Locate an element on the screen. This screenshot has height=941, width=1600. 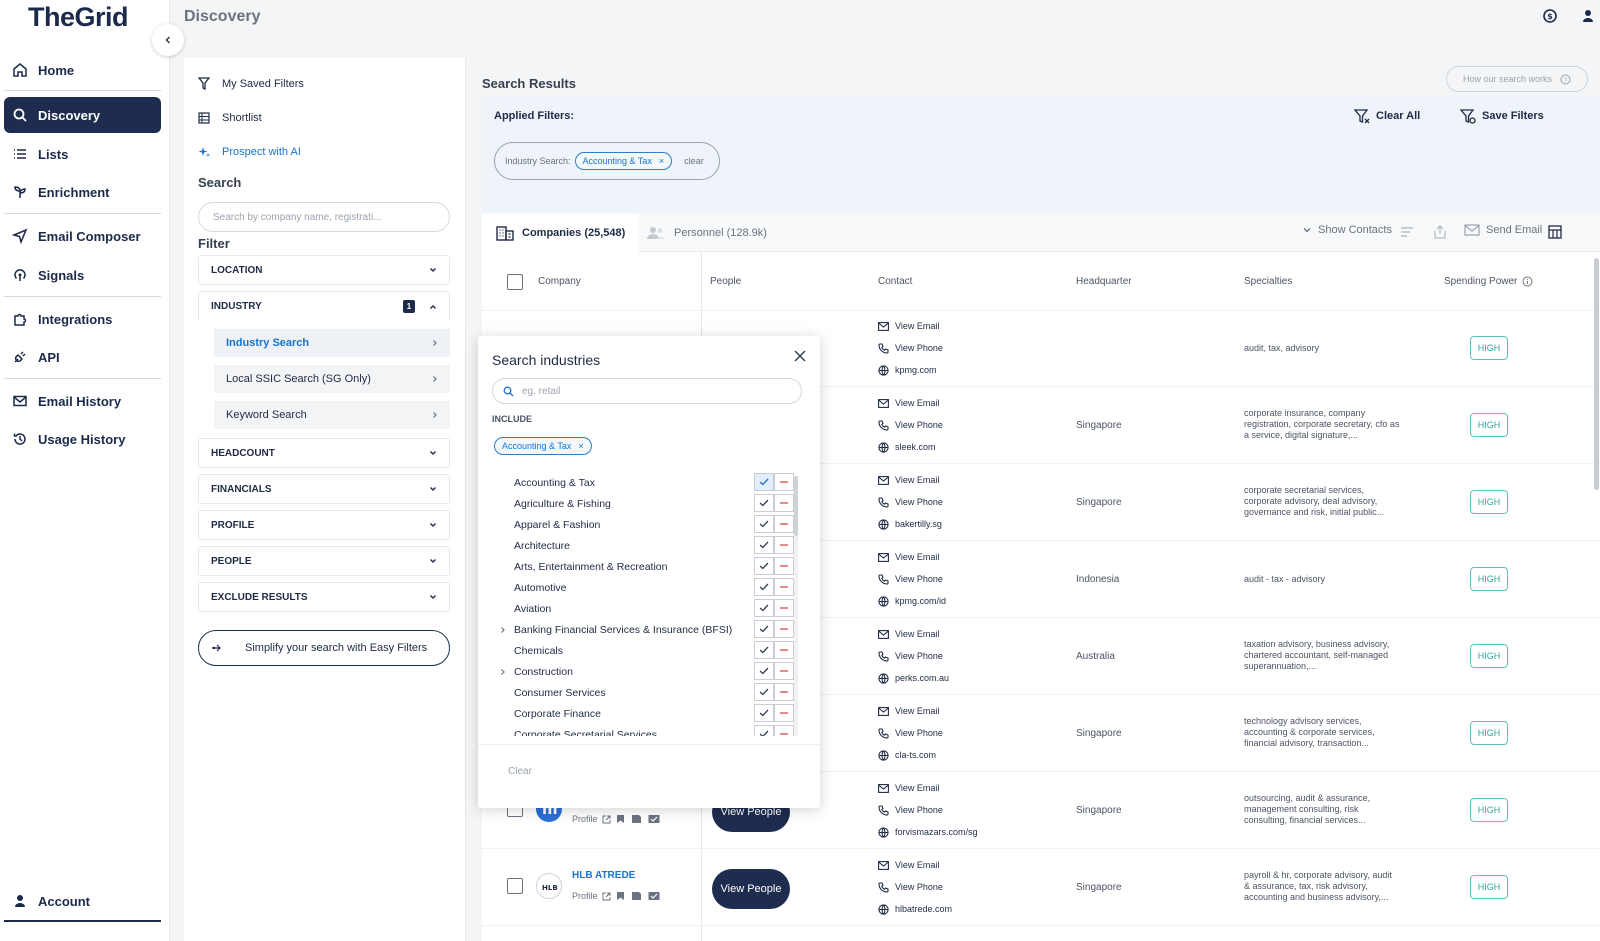
my-saved-filters-link: My Saved Filters is located at coordinates (251, 83).